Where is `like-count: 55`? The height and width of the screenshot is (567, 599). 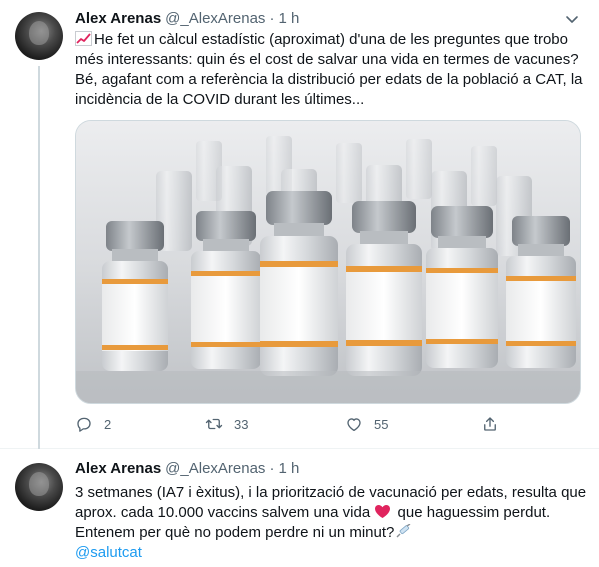 like-count: 55 is located at coordinates (381, 424).